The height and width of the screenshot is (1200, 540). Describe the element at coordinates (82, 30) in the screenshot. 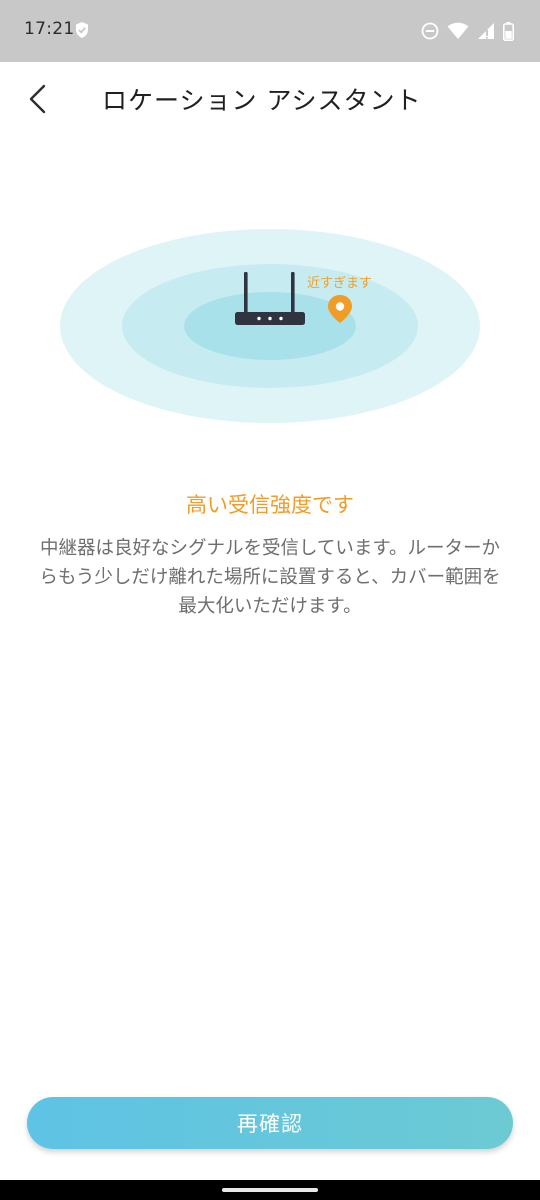

I see `shield-check-icon` at that location.